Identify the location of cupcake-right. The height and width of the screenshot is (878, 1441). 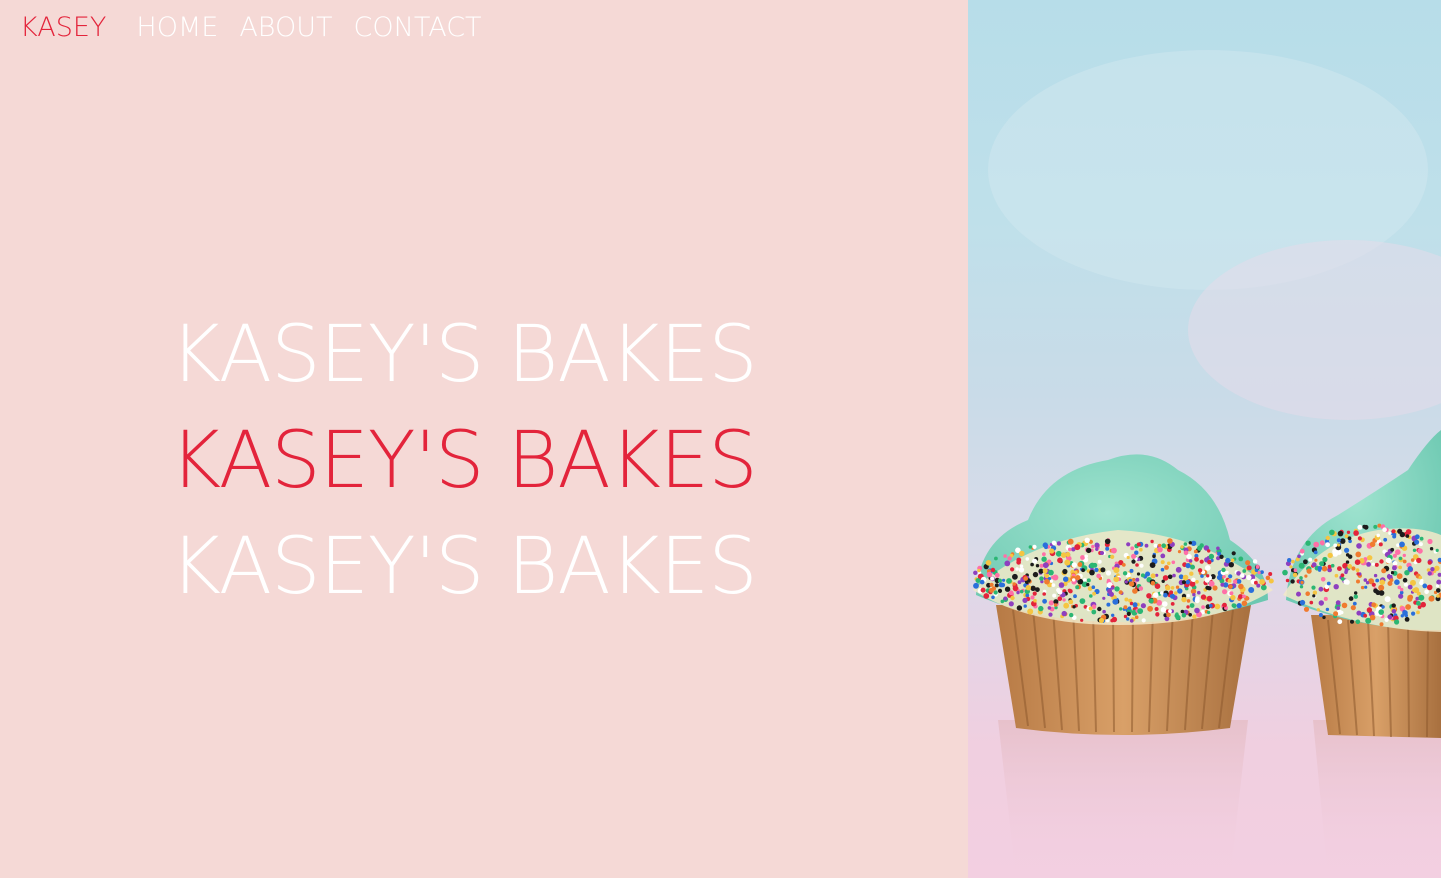
(1362, 584).